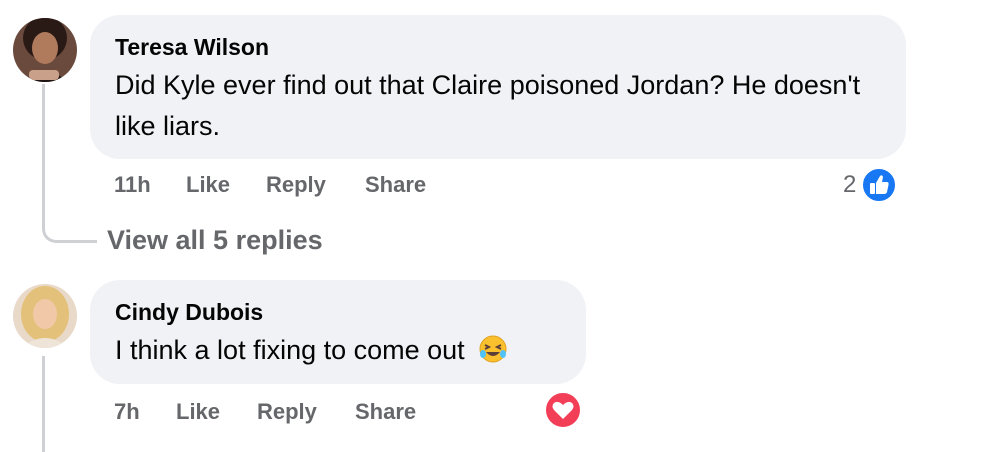 The image size is (988, 452). I want to click on comment-timestamp: 11h, so click(132, 185).